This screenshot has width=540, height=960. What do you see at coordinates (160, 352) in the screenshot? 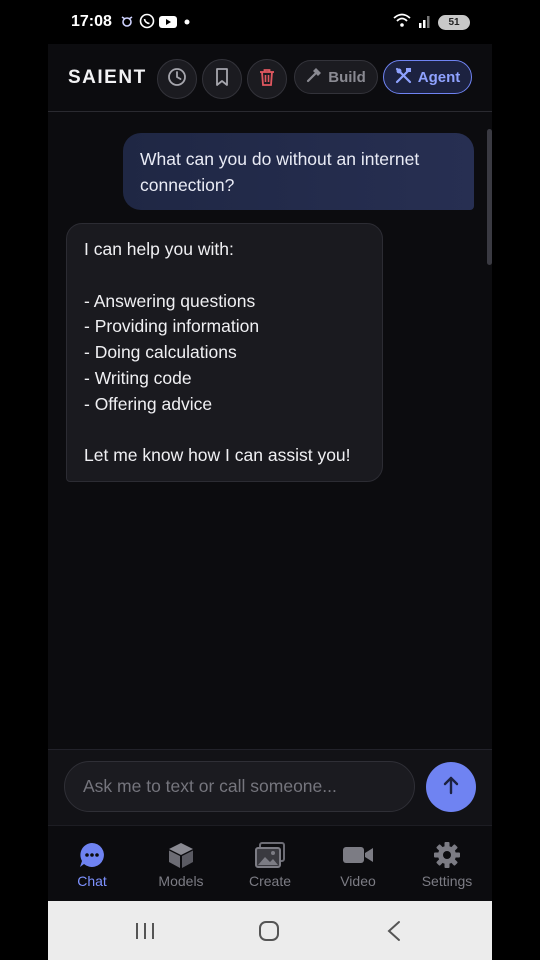
I see `message-line: - Doing calculations` at bounding box center [160, 352].